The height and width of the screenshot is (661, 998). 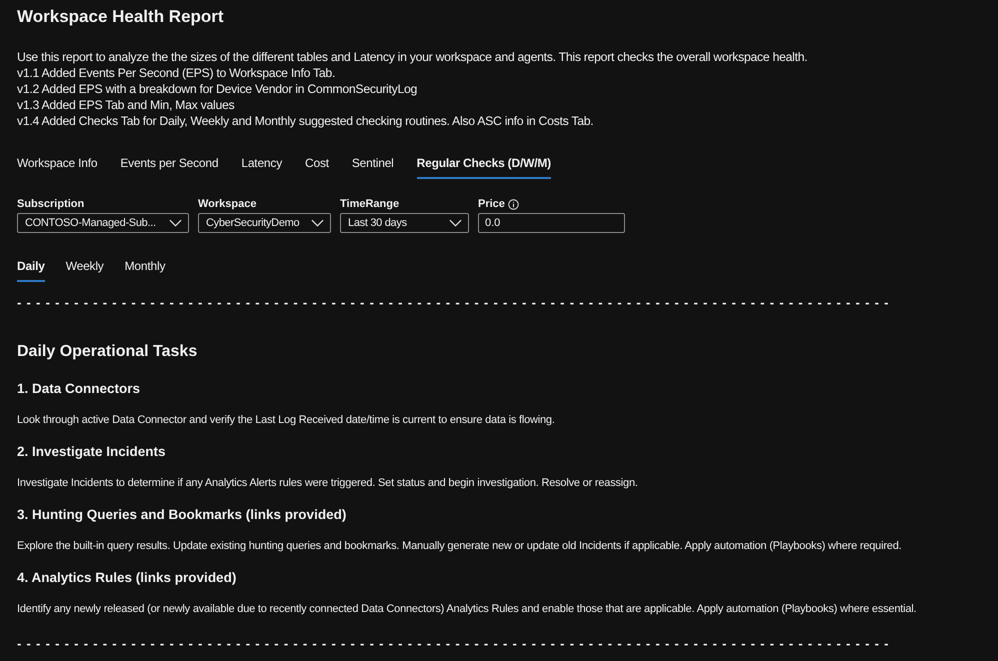 What do you see at coordinates (373, 166) in the screenshot?
I see `tab: Sentinel` at bounding box center [373, 166].